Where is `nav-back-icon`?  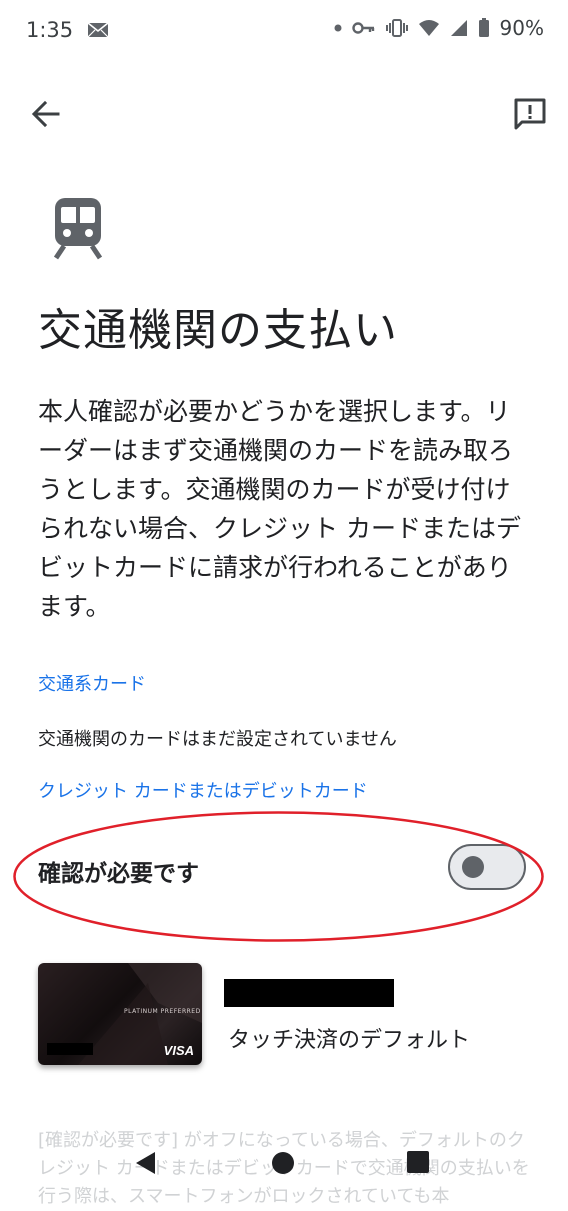 nav-back-icon is located at coordinates (145, 1163).